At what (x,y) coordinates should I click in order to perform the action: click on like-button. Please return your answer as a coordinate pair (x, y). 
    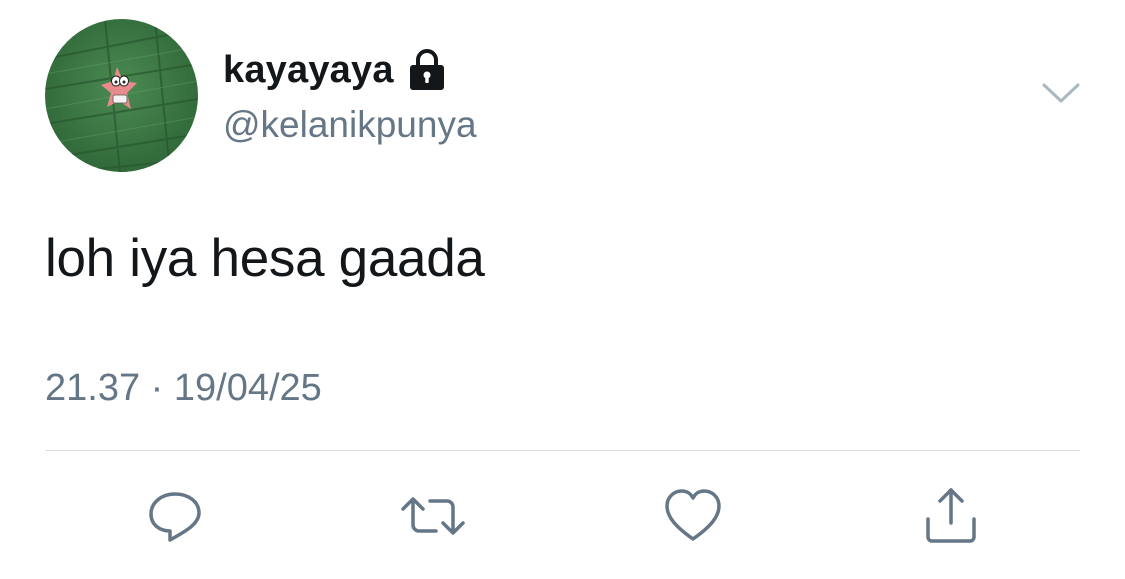
    Looking at the image, I should click on (693, 516).